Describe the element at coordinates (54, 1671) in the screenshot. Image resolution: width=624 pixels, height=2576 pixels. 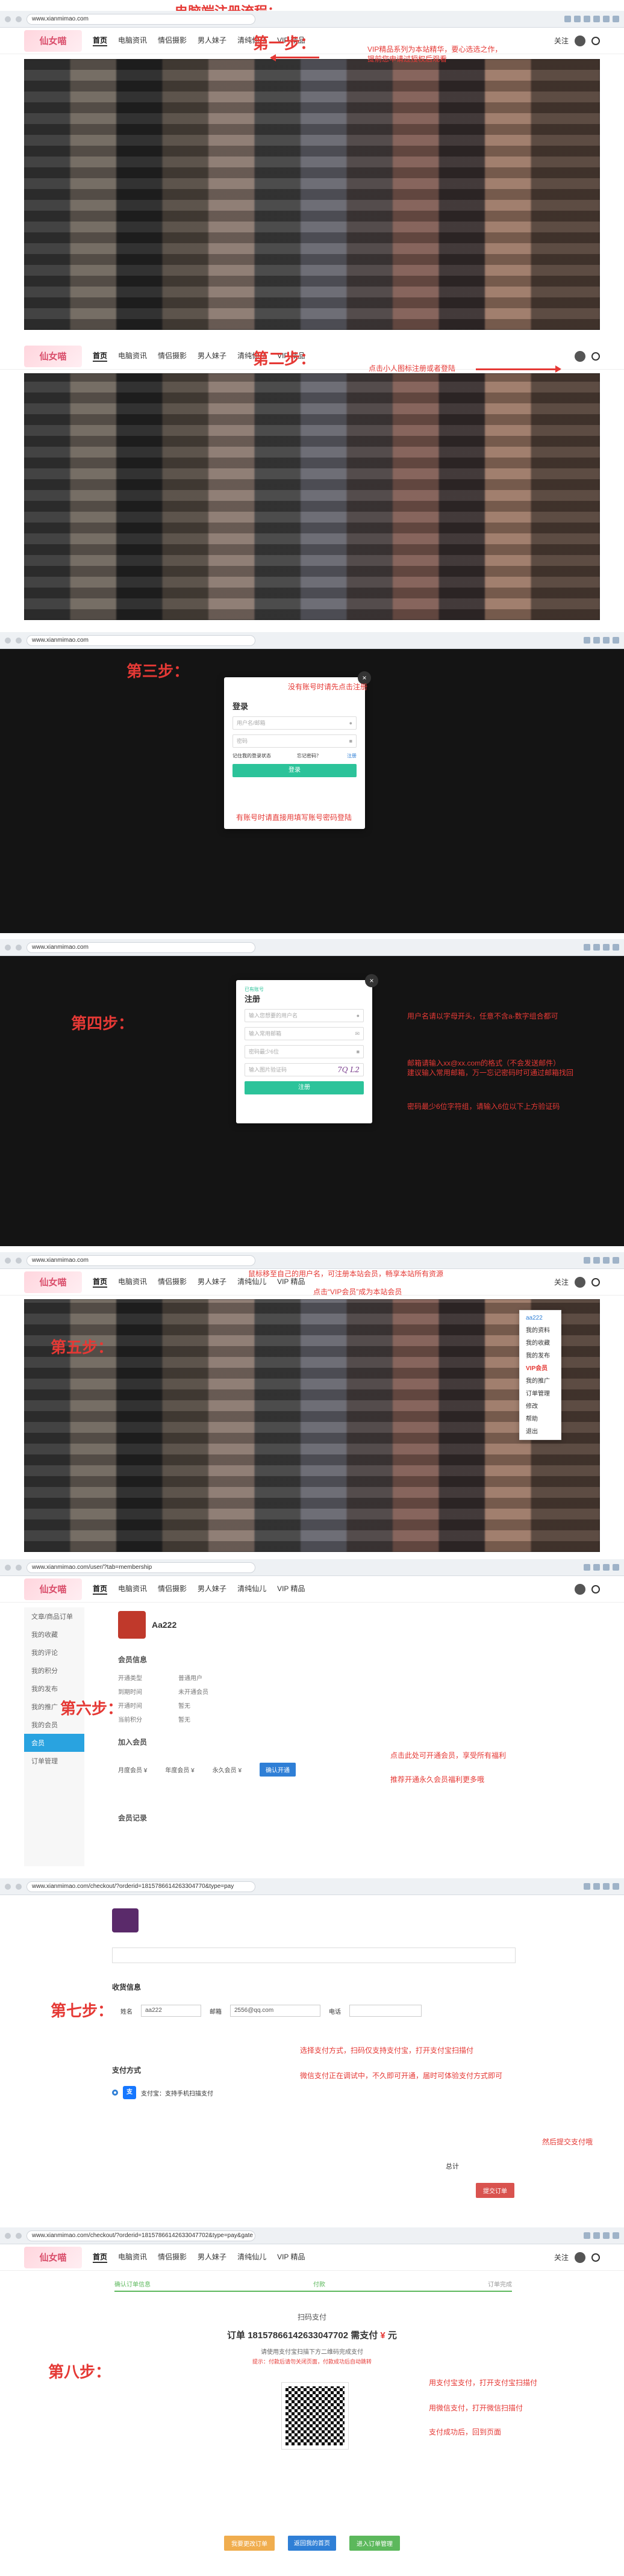
I see `sidebar-item: 我的积分` at that location.